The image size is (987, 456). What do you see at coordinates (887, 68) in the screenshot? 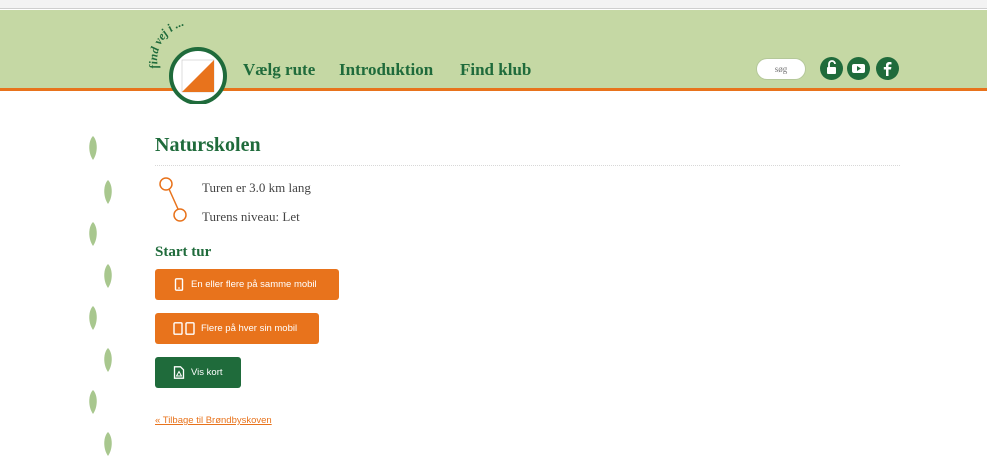
I see `facebook-icon` at bounding box center [887, 68].